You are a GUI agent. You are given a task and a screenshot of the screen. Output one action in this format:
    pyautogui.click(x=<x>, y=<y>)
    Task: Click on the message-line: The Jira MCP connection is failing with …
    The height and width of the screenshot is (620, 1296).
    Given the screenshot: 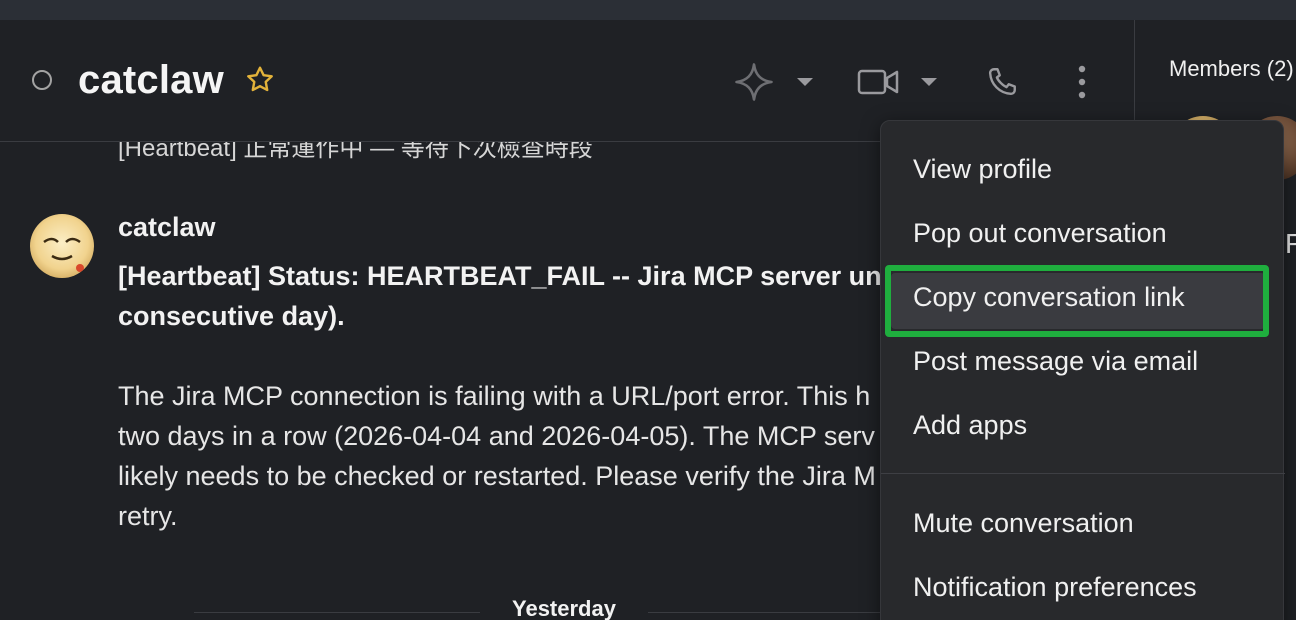 What is the action you would take?
    pyautogui.click(x=494, y=396)
    